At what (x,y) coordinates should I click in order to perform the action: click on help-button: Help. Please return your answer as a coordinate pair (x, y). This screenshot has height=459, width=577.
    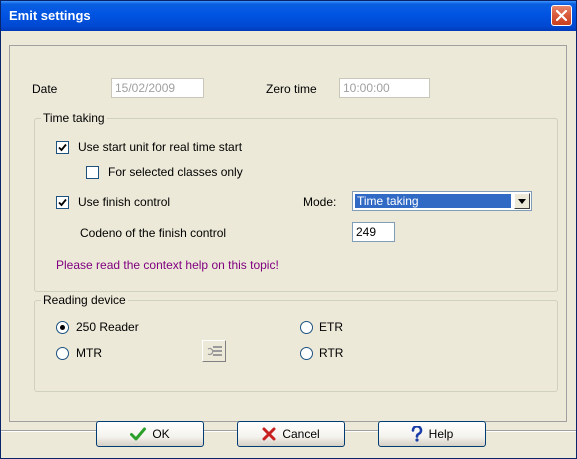
    Looking at the image, I should click on (432, 434).